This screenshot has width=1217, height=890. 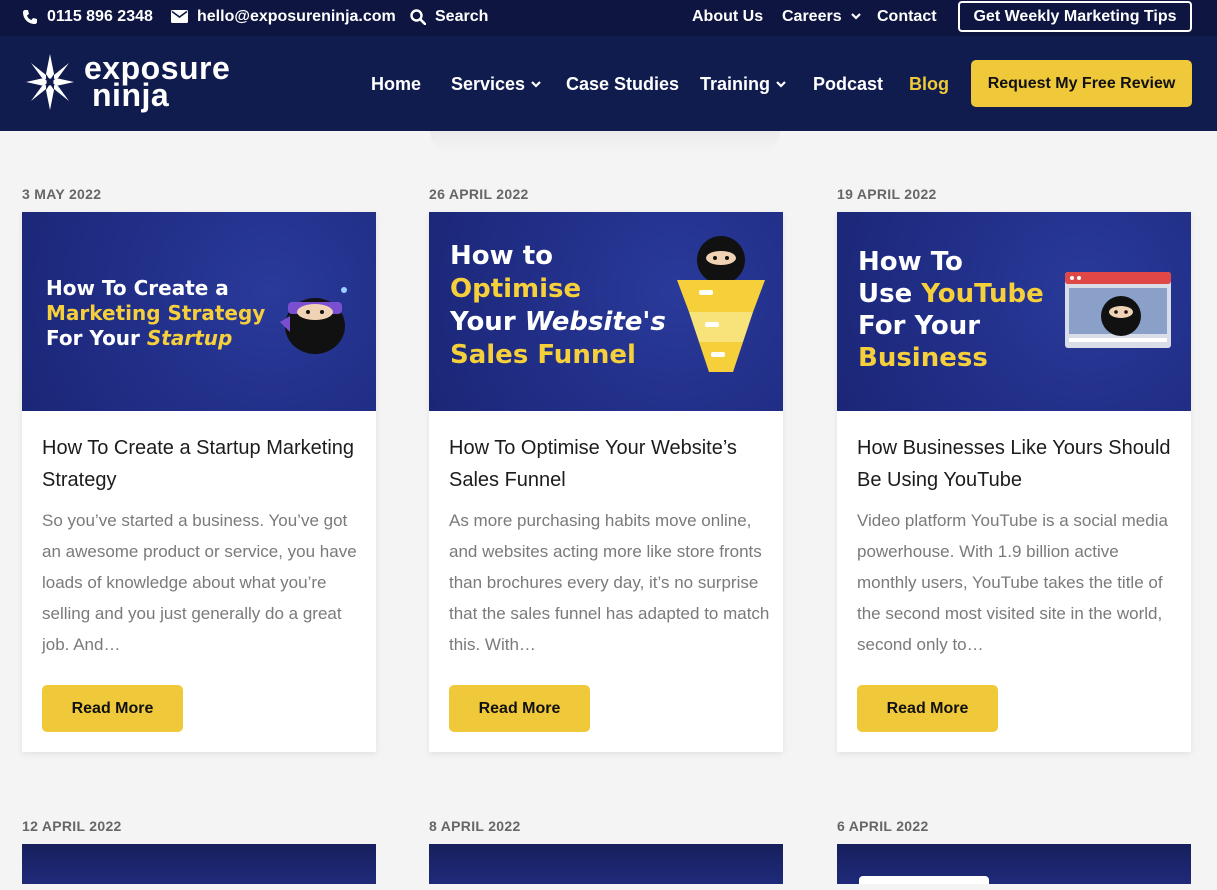 I want to click on about-us-label: About Us, so click(x=728, y=16).